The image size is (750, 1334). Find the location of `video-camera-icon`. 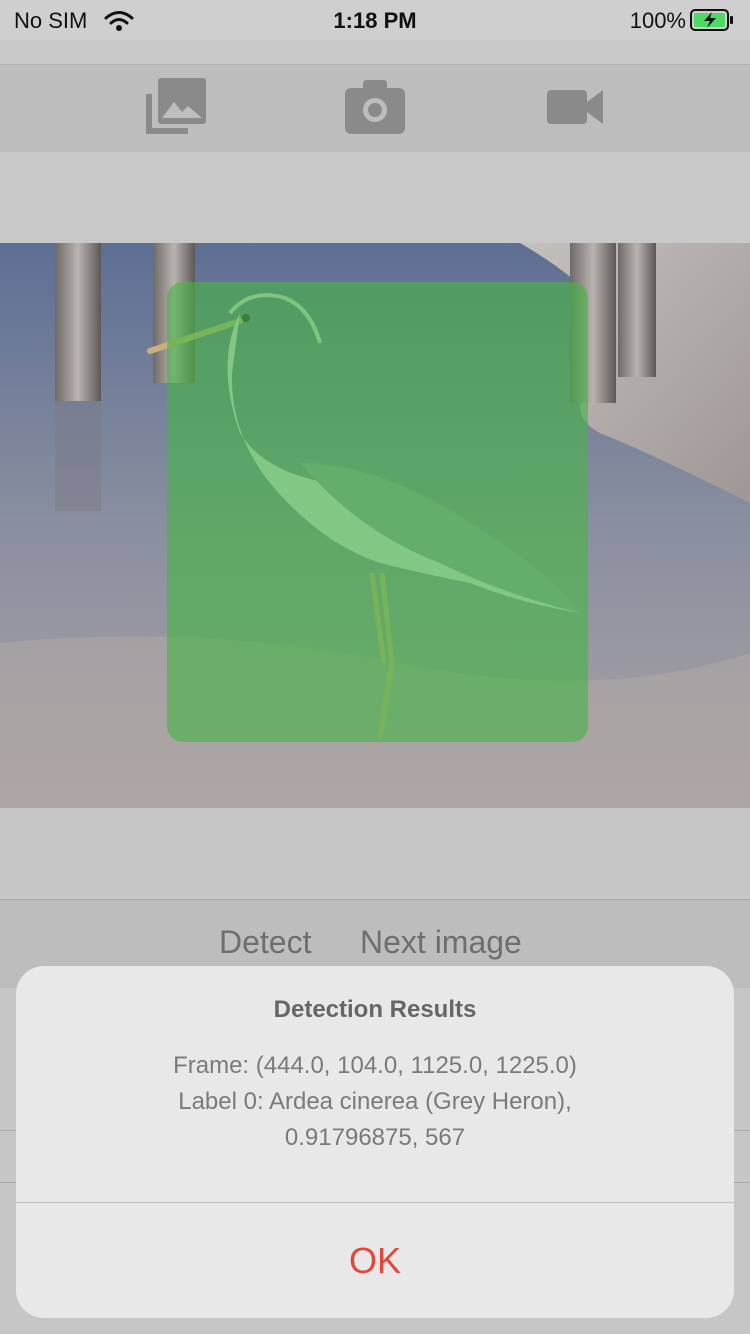

video-camera-icon is located at coordinates (575, 107).